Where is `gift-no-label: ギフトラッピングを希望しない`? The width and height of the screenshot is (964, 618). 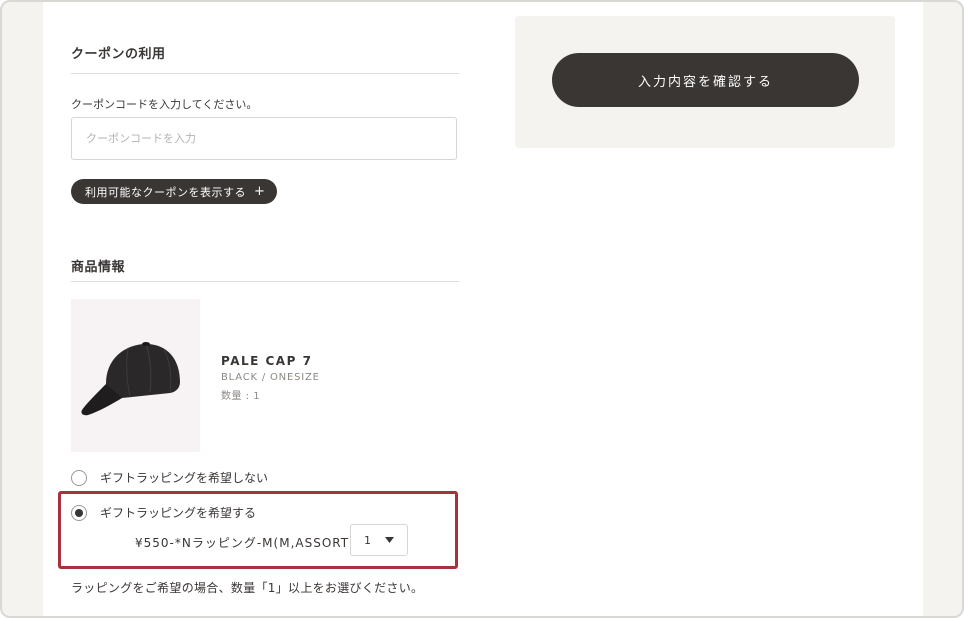
gift-no-label: ギフトラッピングを希望しない is located at coordinates (184, 478).